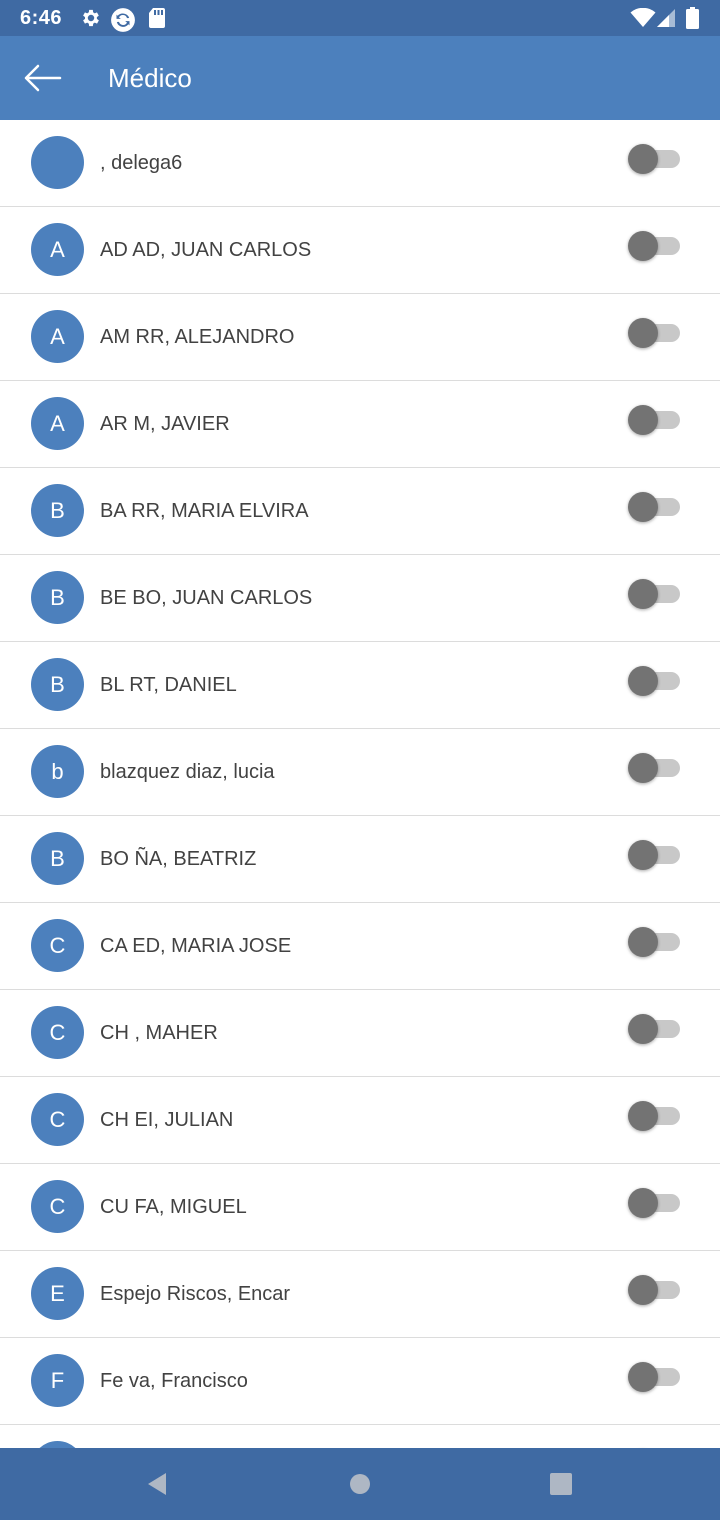 This screenshot has height=1520, width=720. I want to click on list-item: C CA ED, MARIA JOSE, so click(360, 946).